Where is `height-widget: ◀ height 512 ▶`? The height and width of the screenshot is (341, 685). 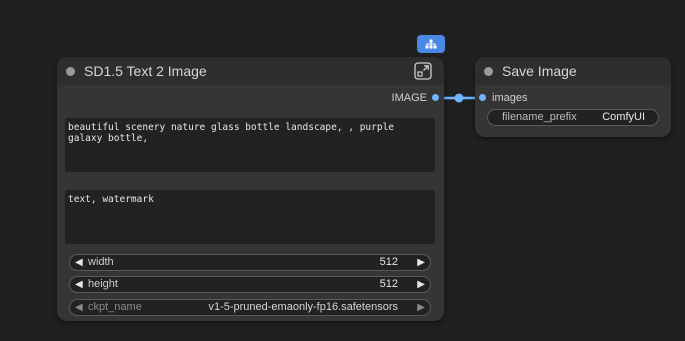 height-widget: ◀ height 512 ▶ is located at coordinates (250, 284).